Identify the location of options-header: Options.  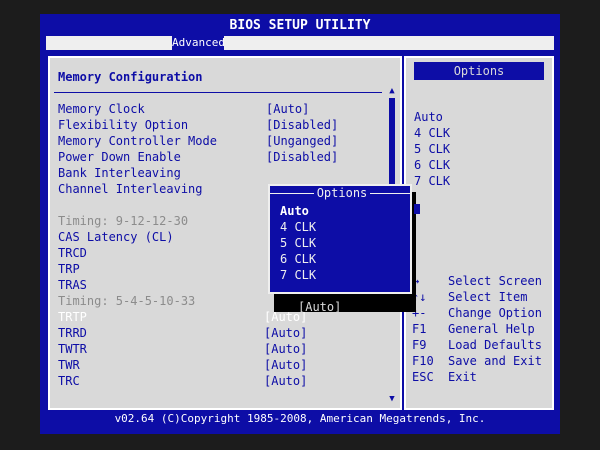
(479, 71).